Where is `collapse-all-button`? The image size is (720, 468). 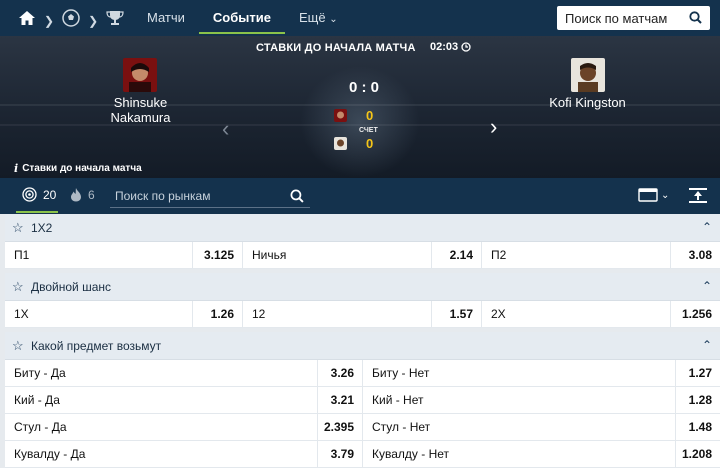 collapse-all-button is located at coordinates (698, 198).